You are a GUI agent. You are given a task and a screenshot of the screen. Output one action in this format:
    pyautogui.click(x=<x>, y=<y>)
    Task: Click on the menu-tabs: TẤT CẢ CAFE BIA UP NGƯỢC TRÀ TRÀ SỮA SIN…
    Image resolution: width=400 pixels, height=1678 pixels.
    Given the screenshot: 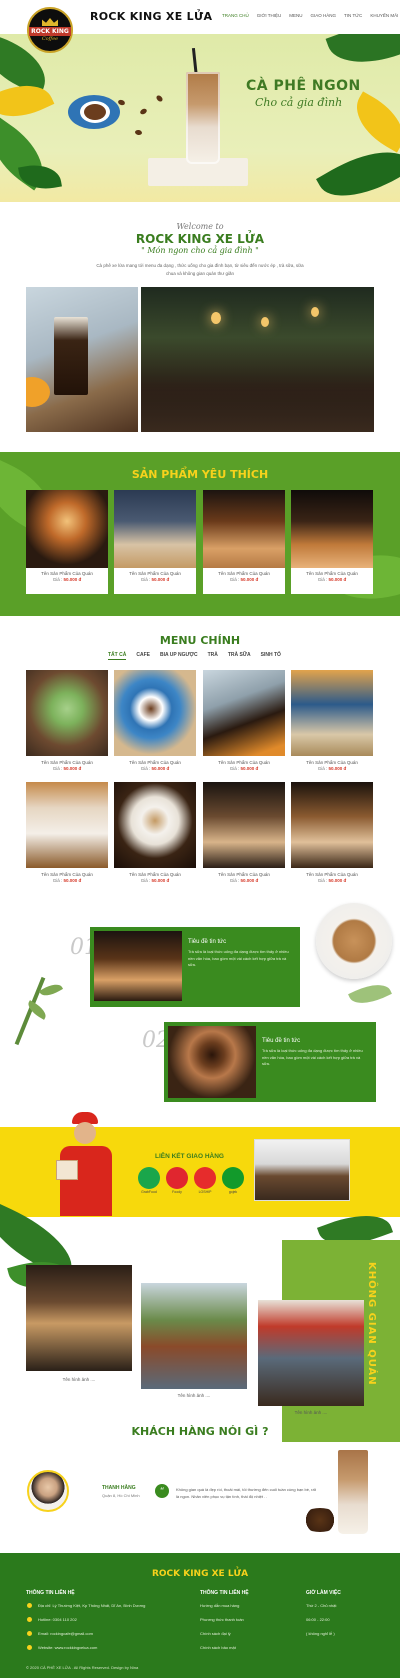 What is the action you would take?
    pyautogui.click(x=194, y=656)
    